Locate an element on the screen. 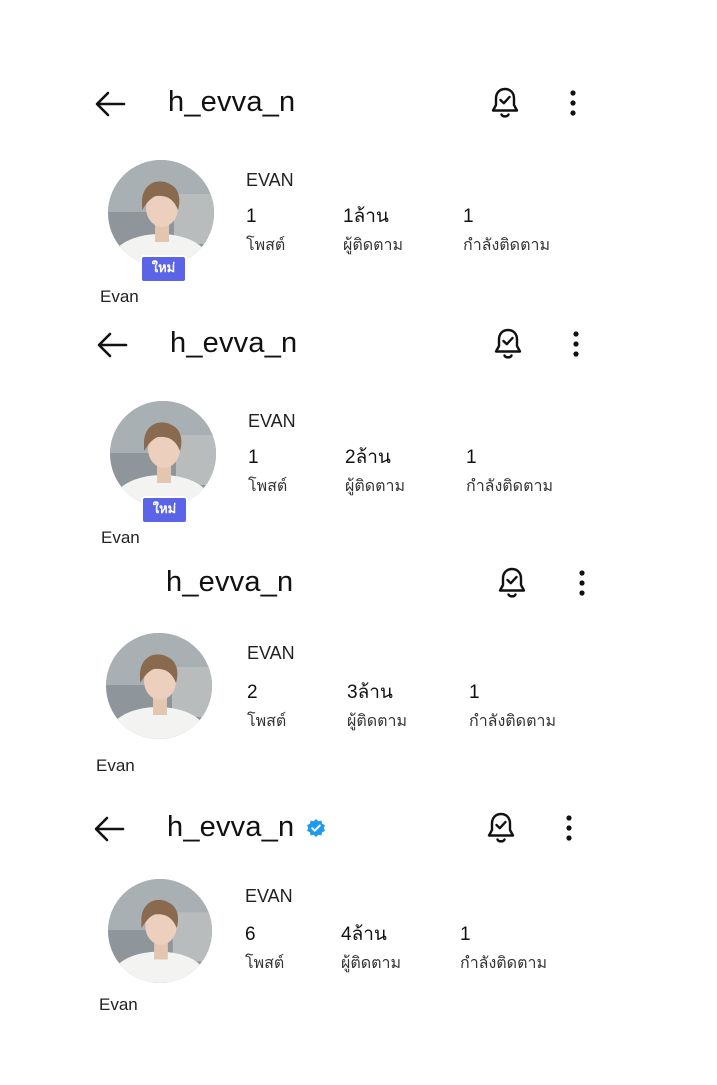 The image size is (717, 1085). followers-count: 2ล้าน is located at coordinates (368, 457).